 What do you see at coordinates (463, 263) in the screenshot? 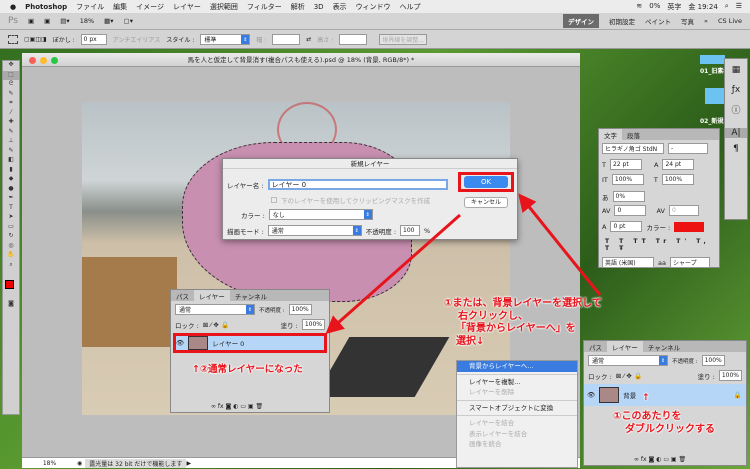
I see `annotation-arrows` at bounding box center [463, 263].